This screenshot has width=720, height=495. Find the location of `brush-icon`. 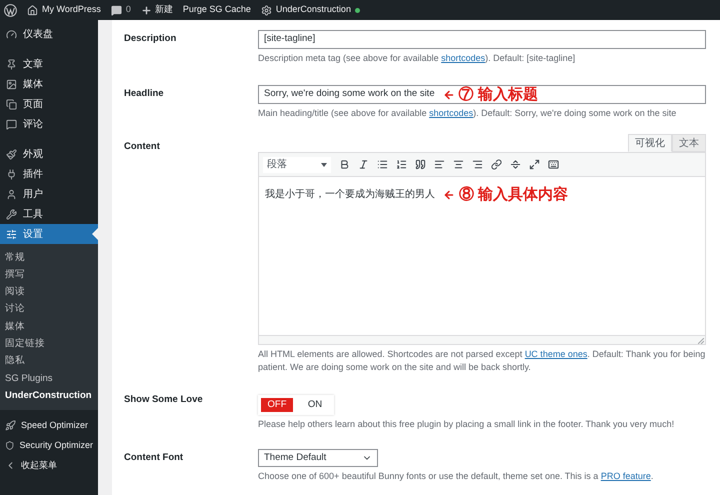

brush-icon is located at coordinates (11, 154).